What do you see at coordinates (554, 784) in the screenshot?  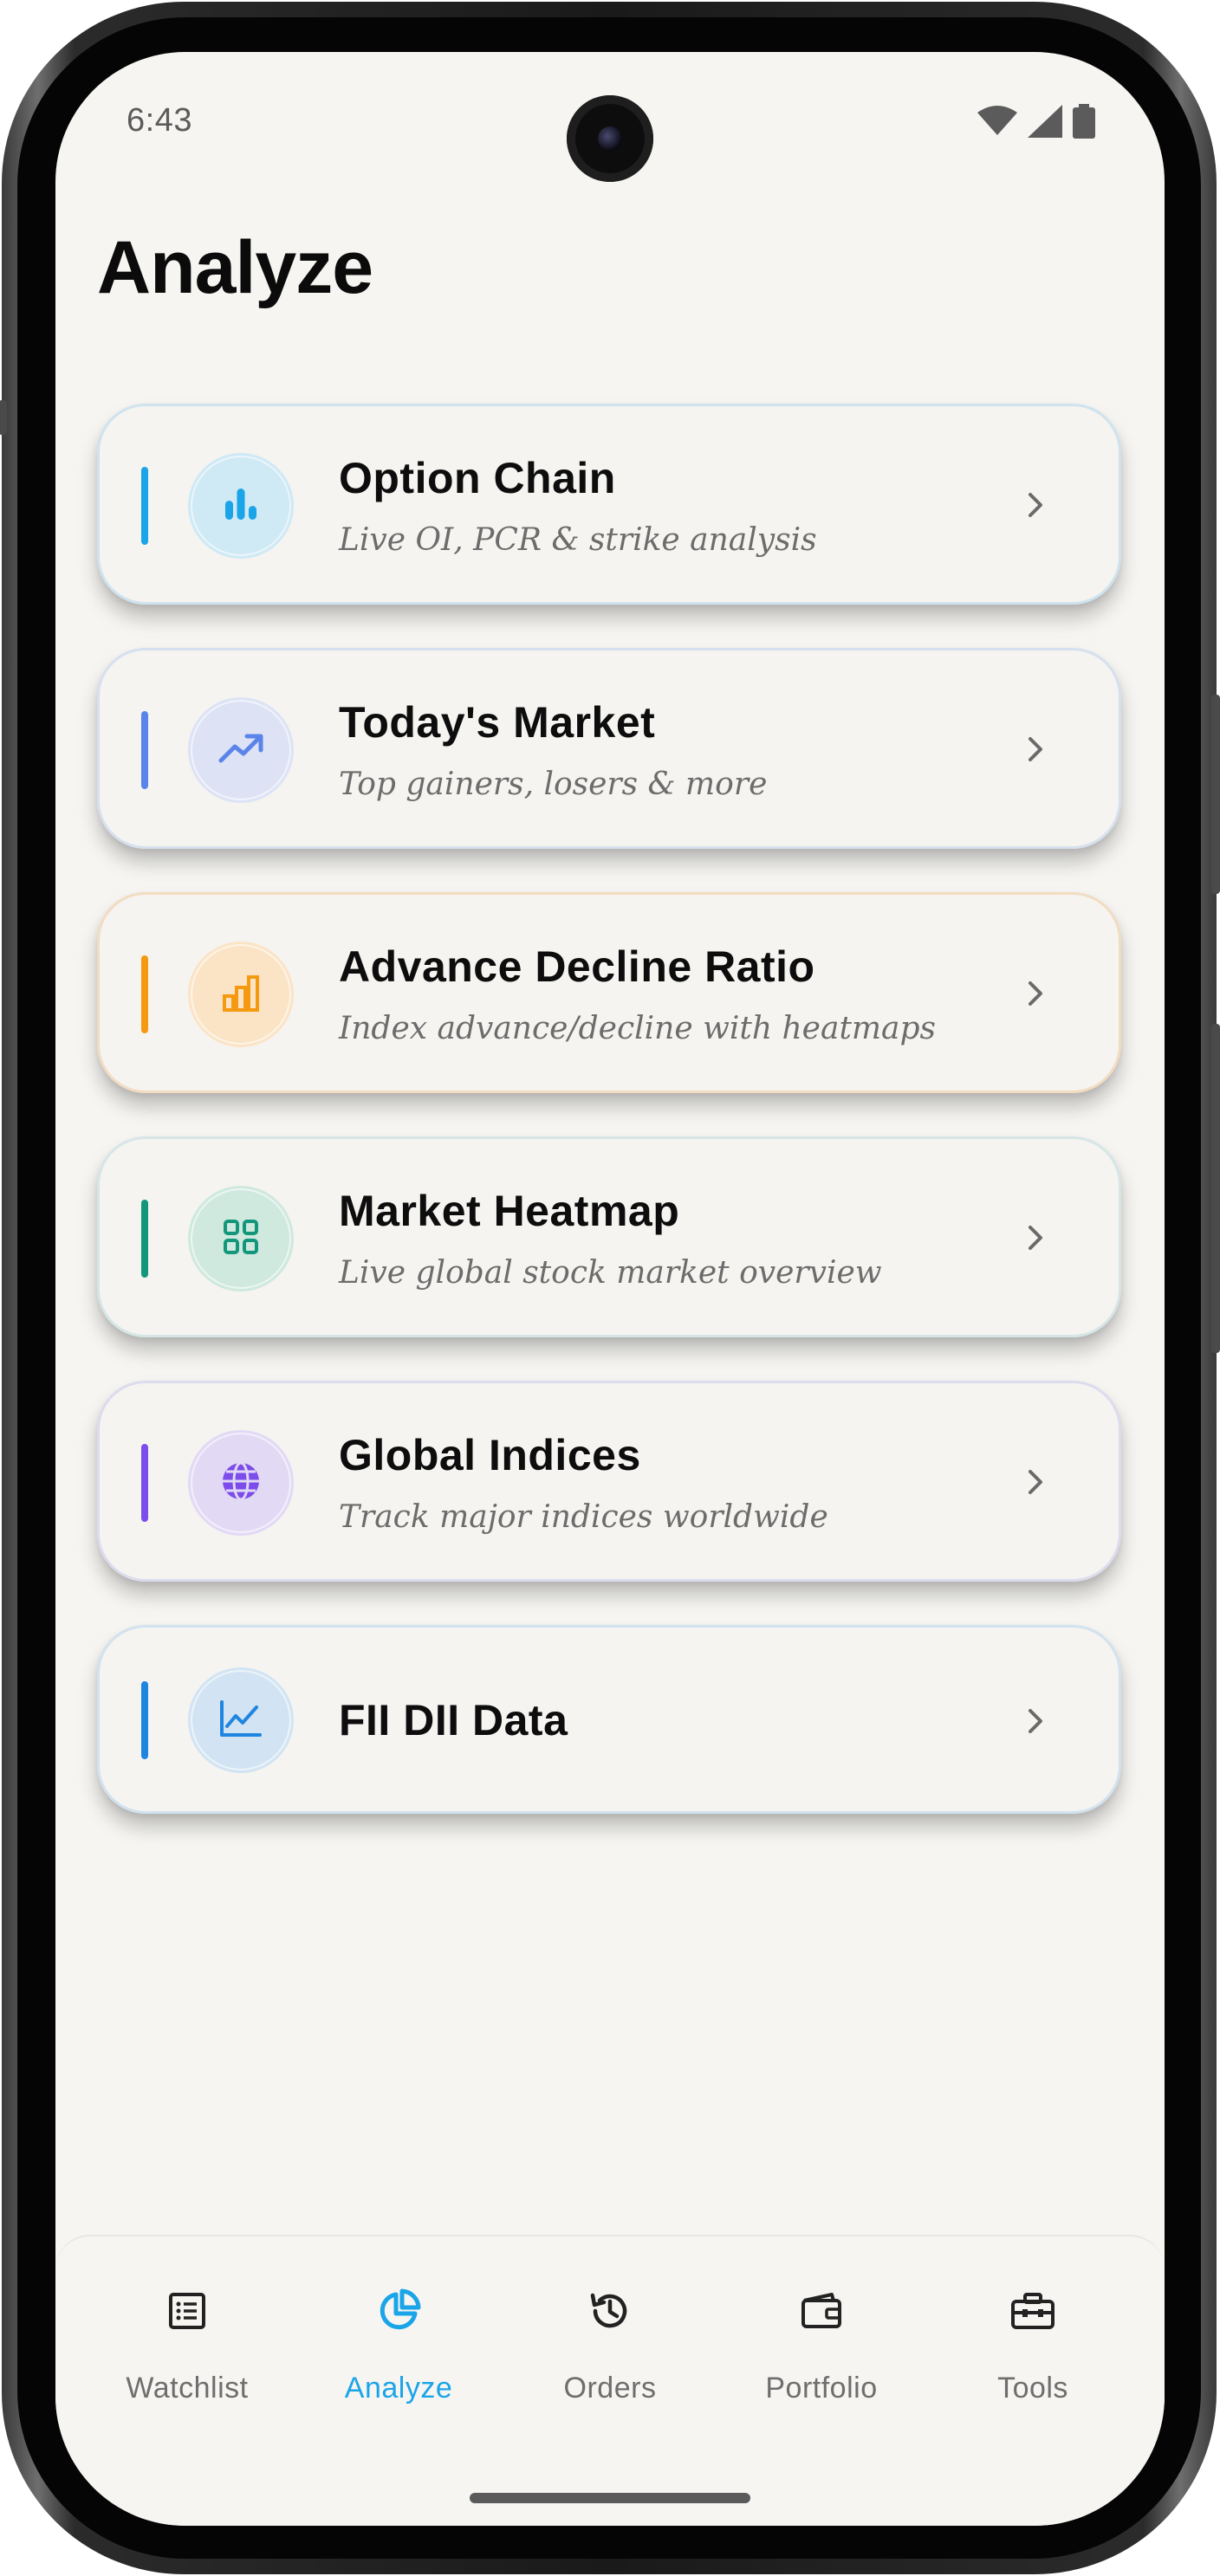 I see `card-subtitle: Top gainers, losers & more` at bounding box center [554, 784].